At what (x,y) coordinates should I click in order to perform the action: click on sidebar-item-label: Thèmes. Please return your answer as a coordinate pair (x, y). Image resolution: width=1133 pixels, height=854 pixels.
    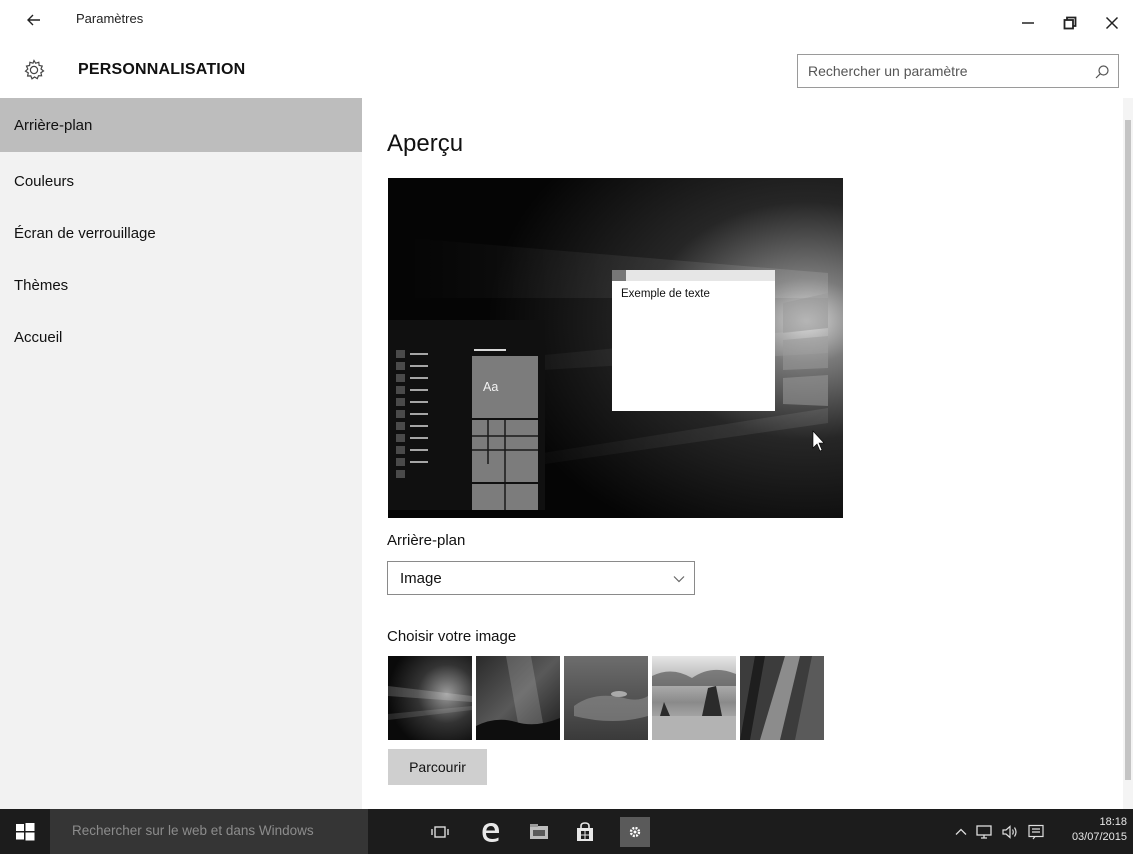
    Looking at the image, I should click on (41, 285).